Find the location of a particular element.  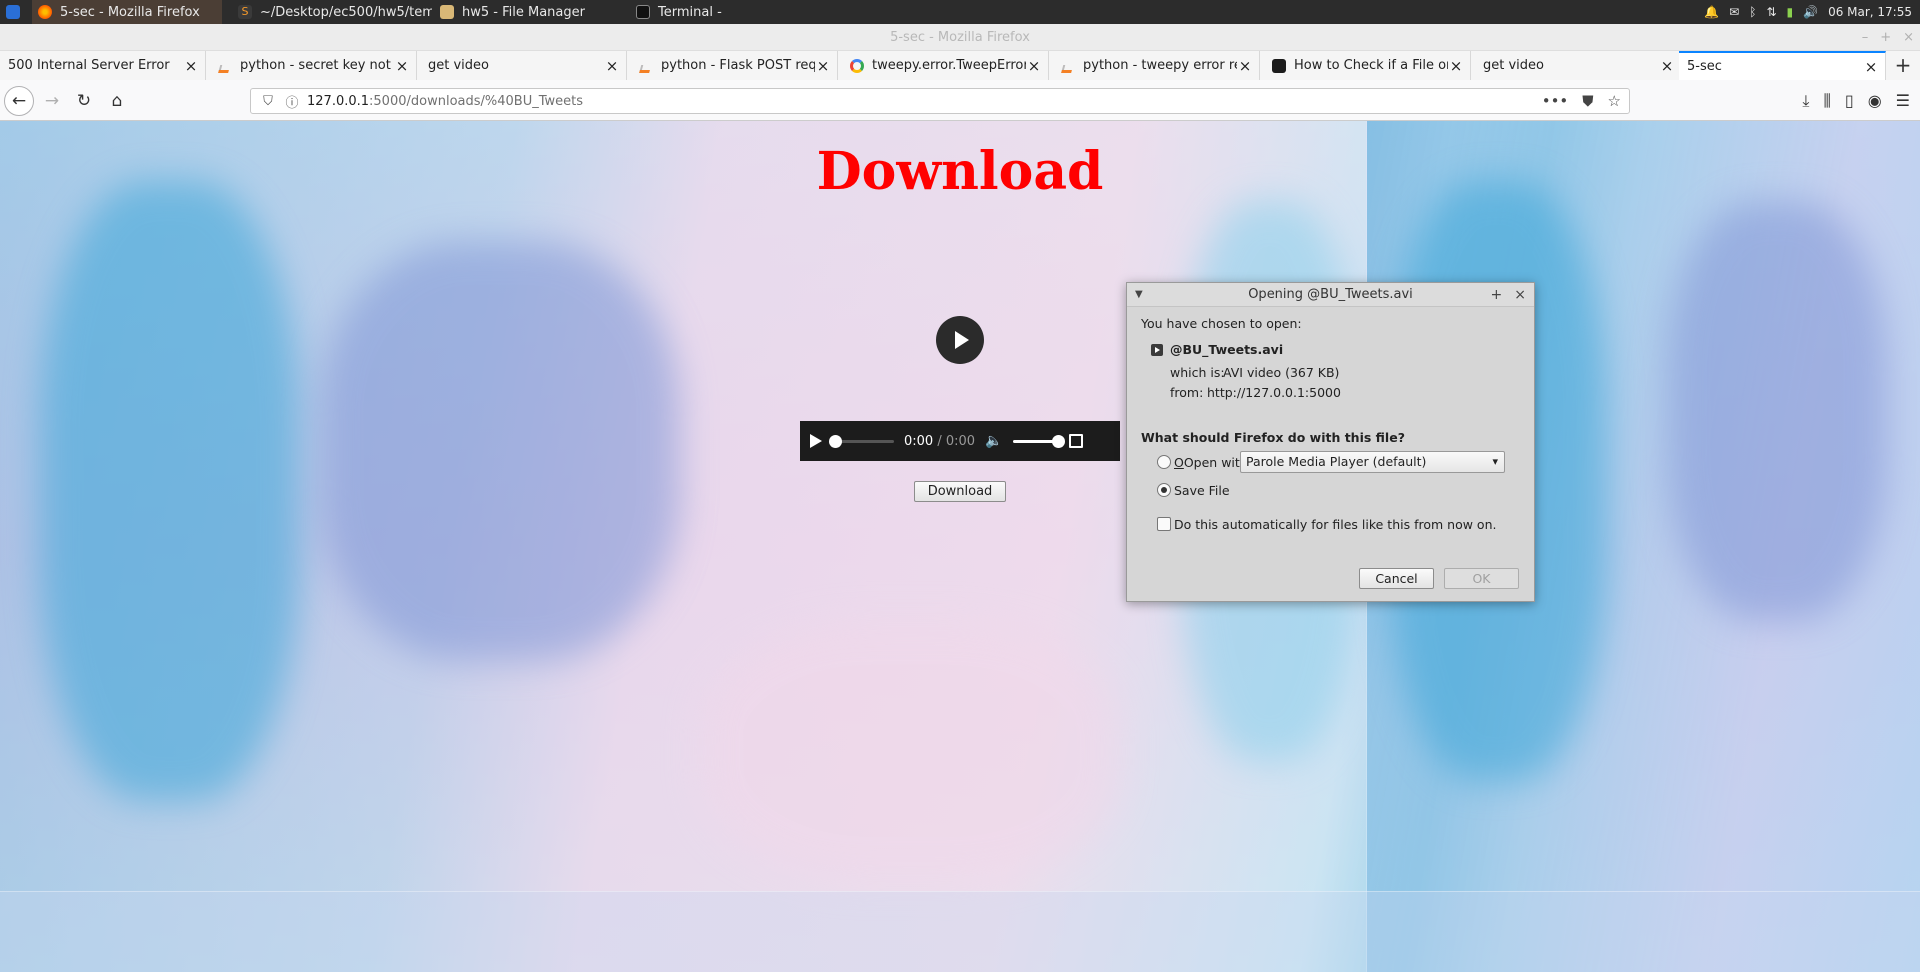

fullscreen-icon is located at coordinates (1075, 441).